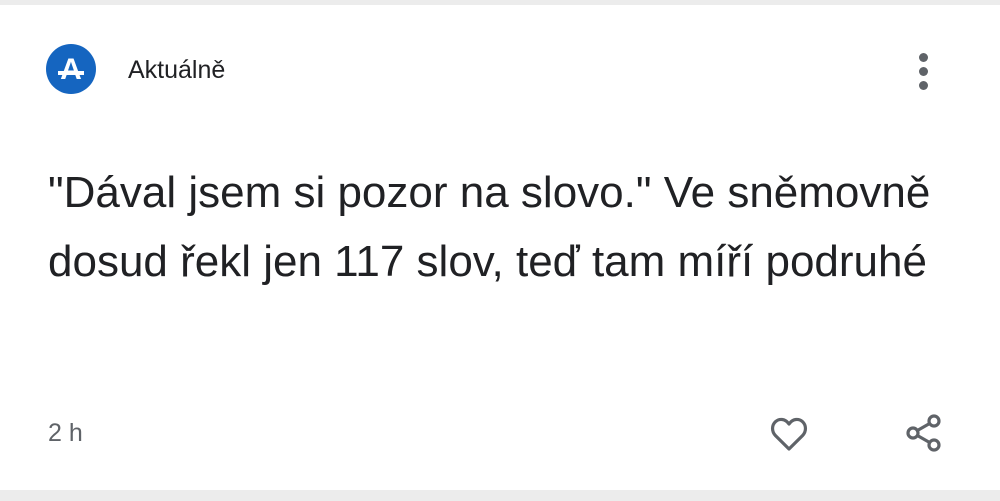 The width and height of the screenshot is (1000, 501). Describe the element at coordinates (65, 433) in the screenshot. I see `timestamp: 2 h` at that location.